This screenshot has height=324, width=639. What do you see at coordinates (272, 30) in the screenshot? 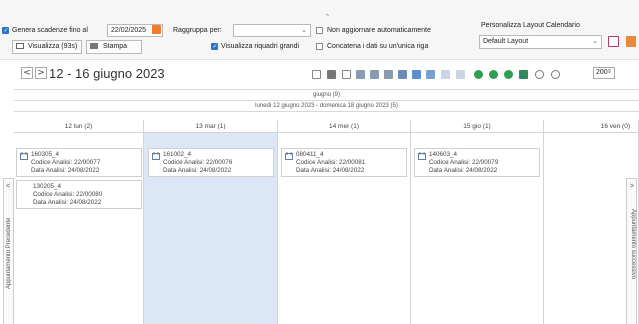
I see `raggruppa-select: ⌄` at bounding box center [272, 30].